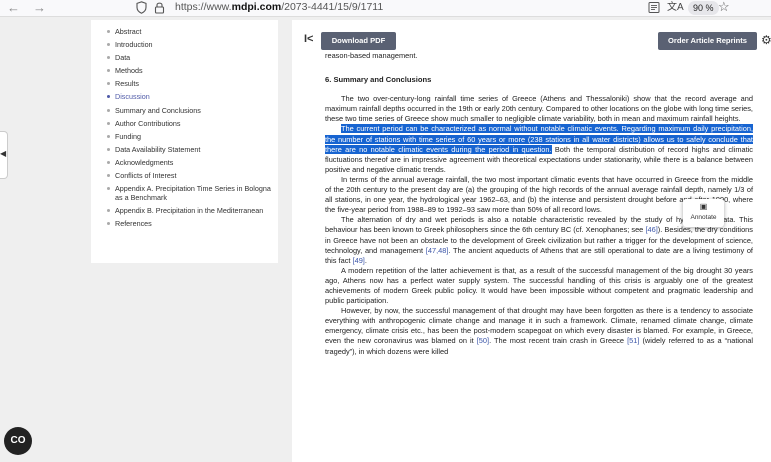 Image resolution: width=771 pixels, height=462 pixels. What do you see at coordinates (724, 7) in the screenshot?
I see `bookmark-star-icon: ☆` at bounding box center [724, 7].